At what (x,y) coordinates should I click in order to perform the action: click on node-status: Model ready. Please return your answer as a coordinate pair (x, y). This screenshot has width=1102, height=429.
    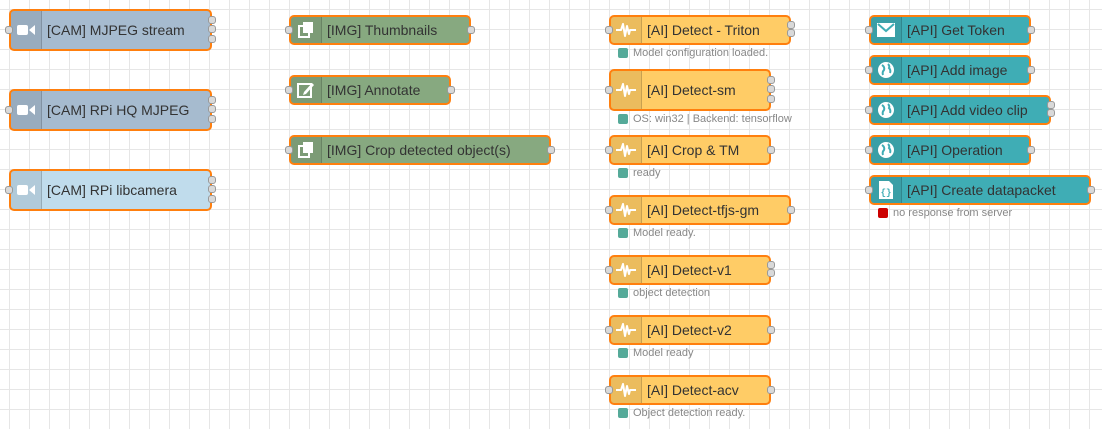
    Looking at the image, I should click on (656, 353).